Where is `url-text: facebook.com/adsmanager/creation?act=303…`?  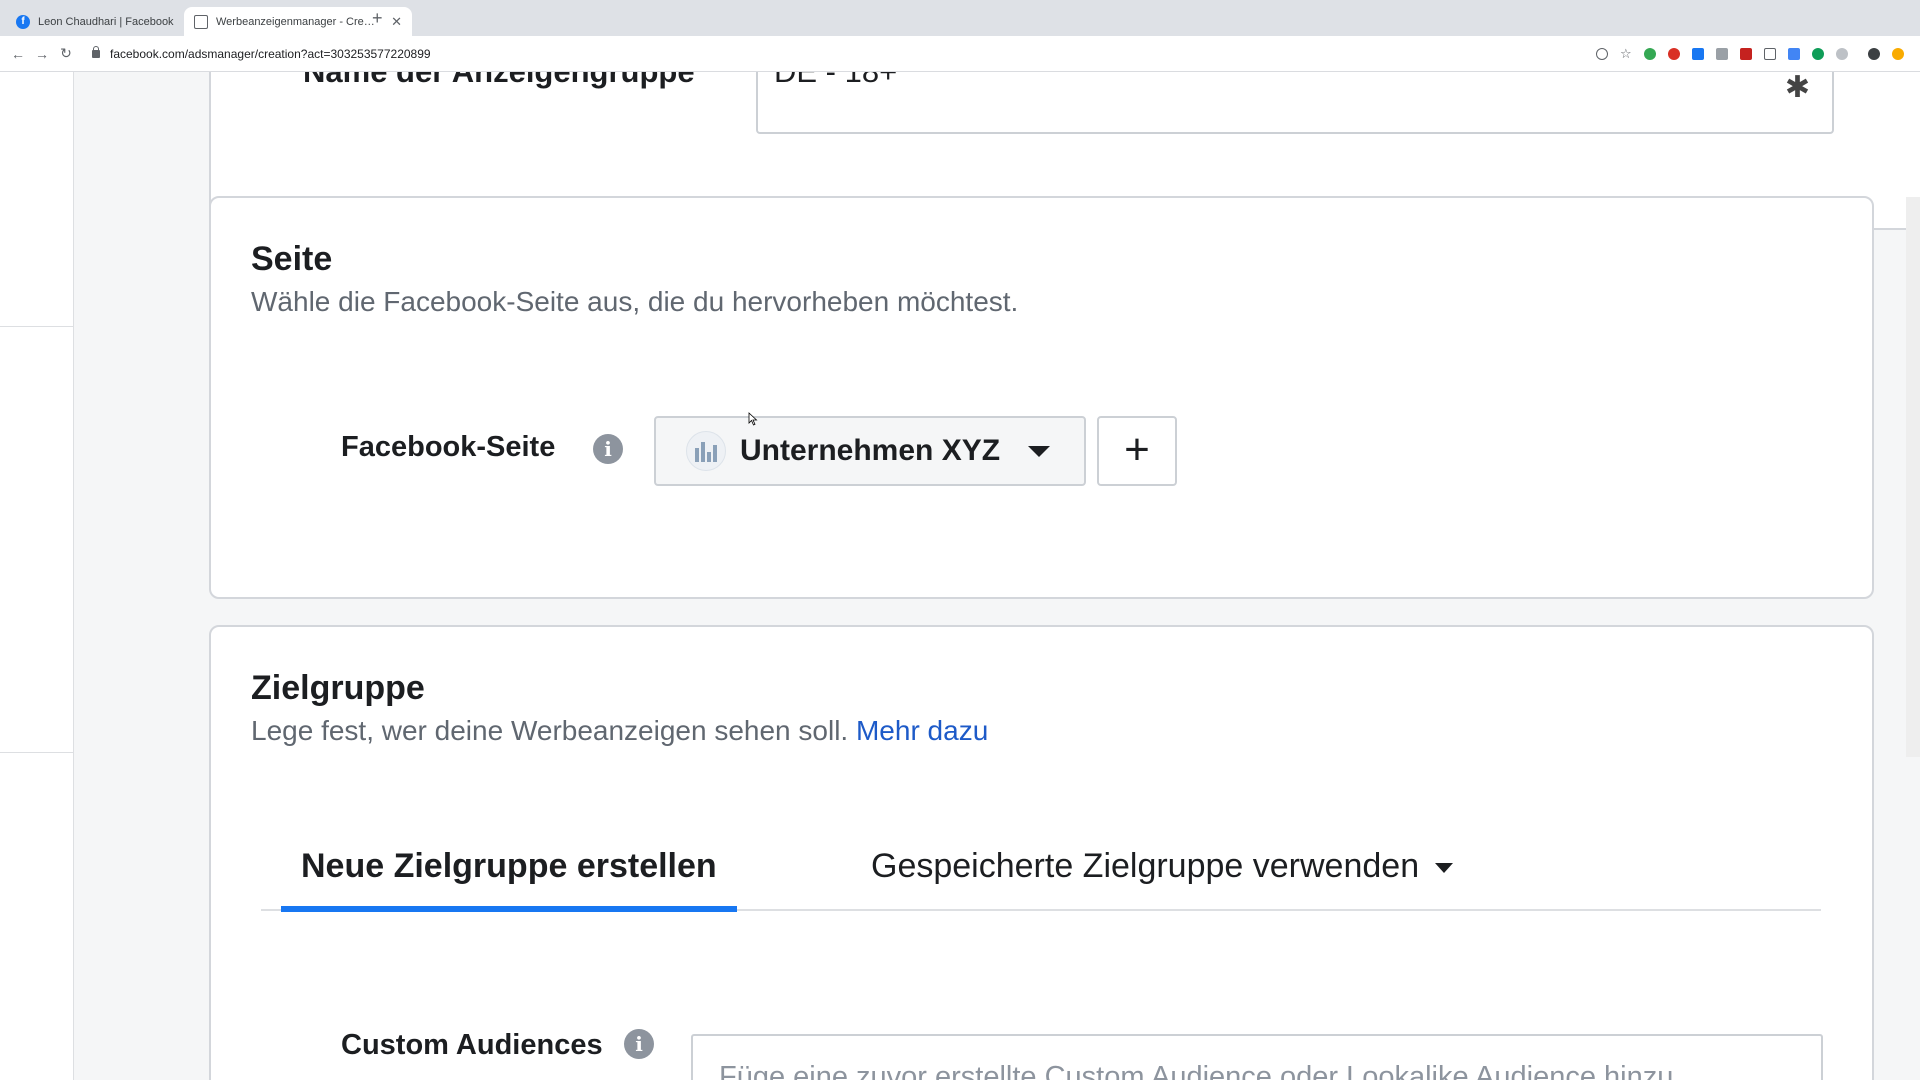 url-text: facebook.com/adsmanager/creation?act=303… is located at coordinates (270, 54).